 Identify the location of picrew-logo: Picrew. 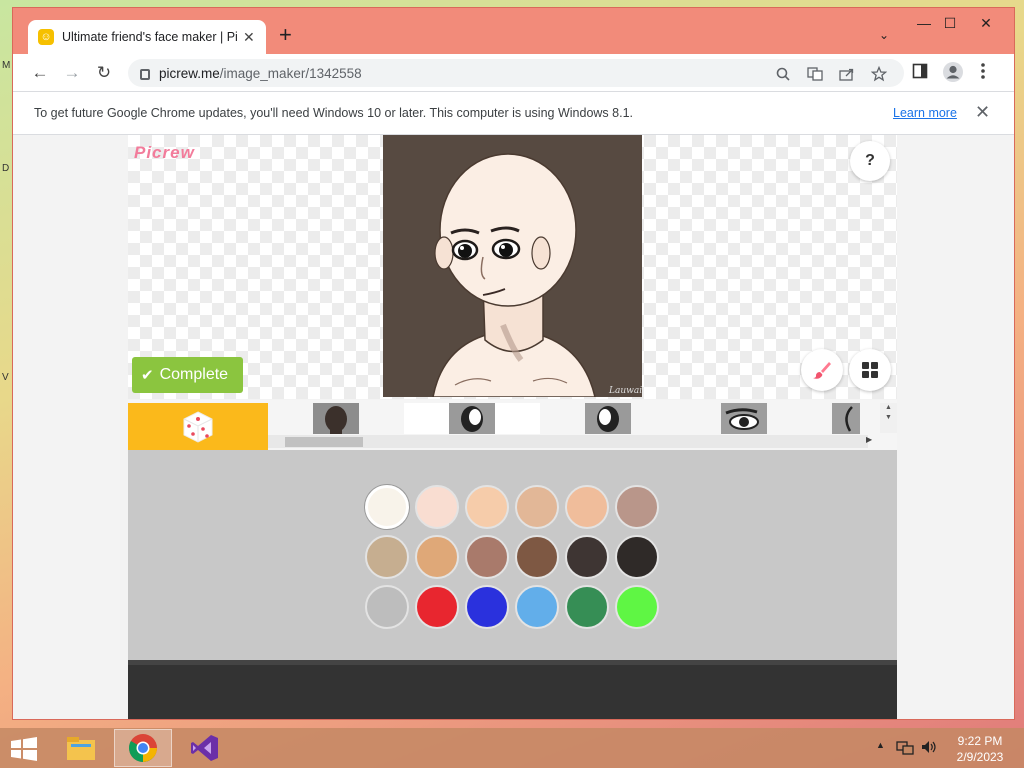
(164, 153).